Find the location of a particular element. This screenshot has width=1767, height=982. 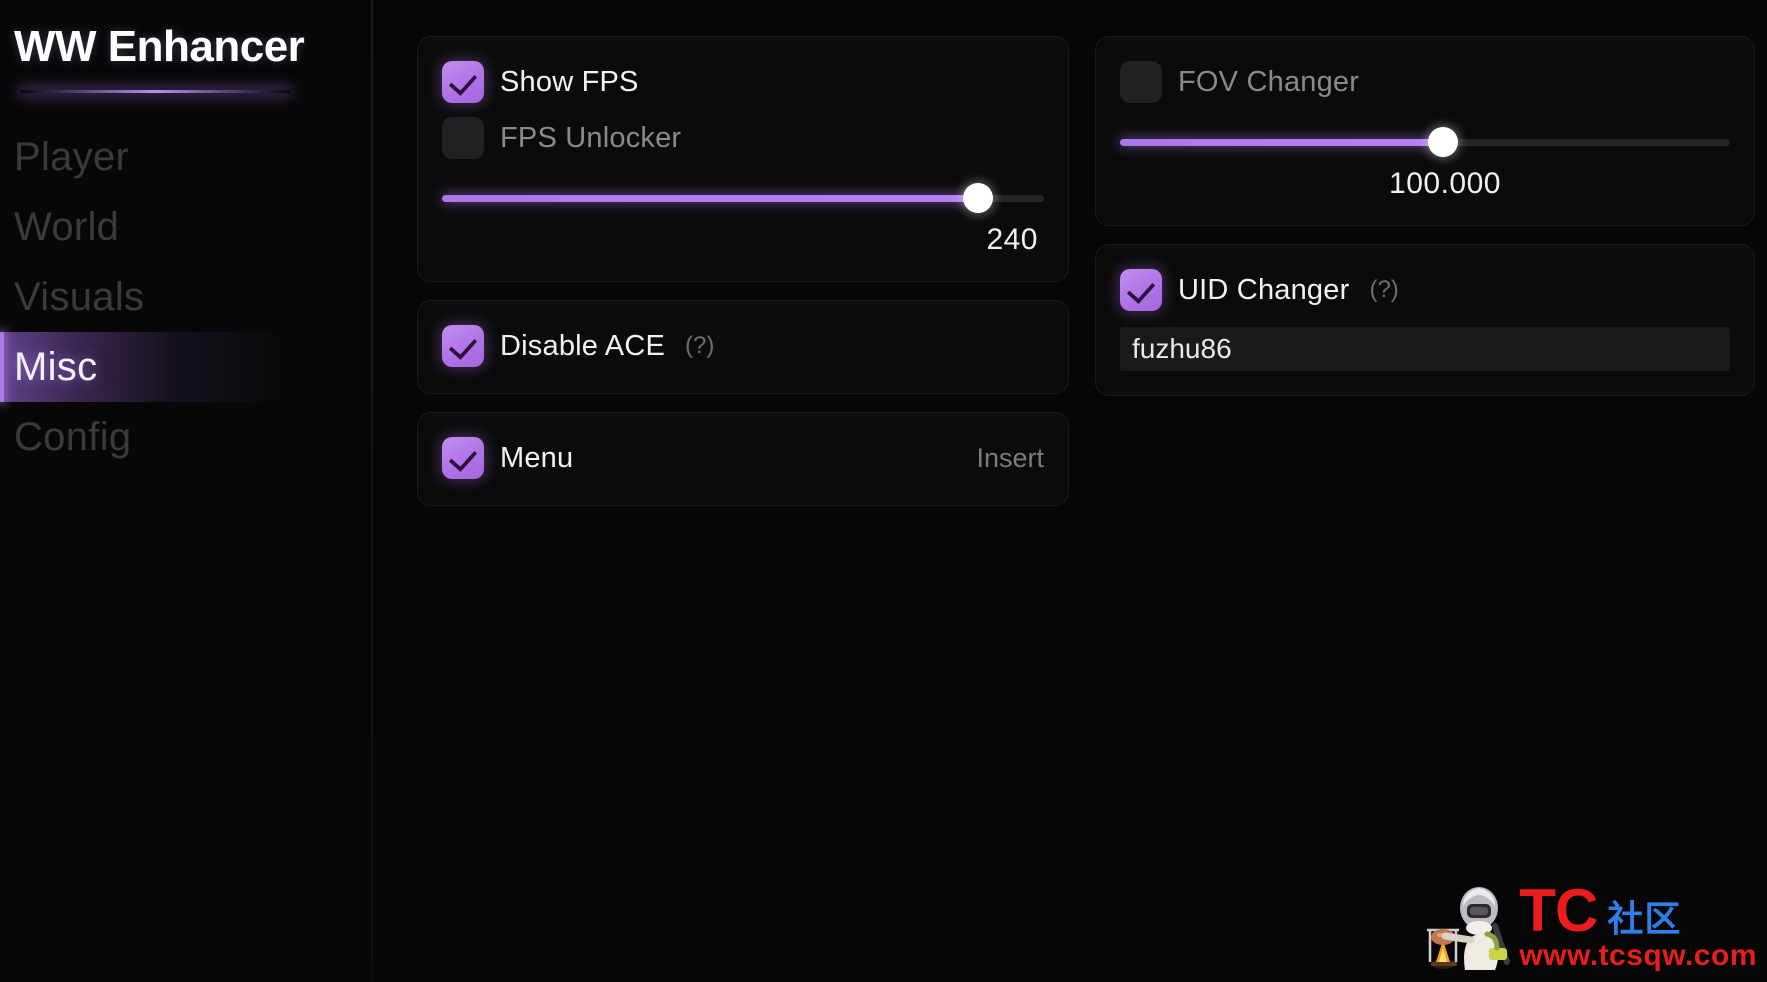

fps-slider-fill is located at coordinates (710, 198).